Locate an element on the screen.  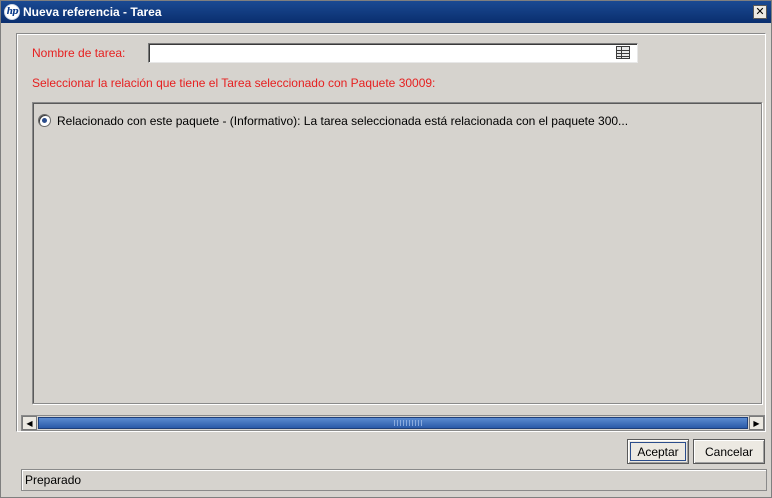
grip-icon is located at coordinates (409, 423).